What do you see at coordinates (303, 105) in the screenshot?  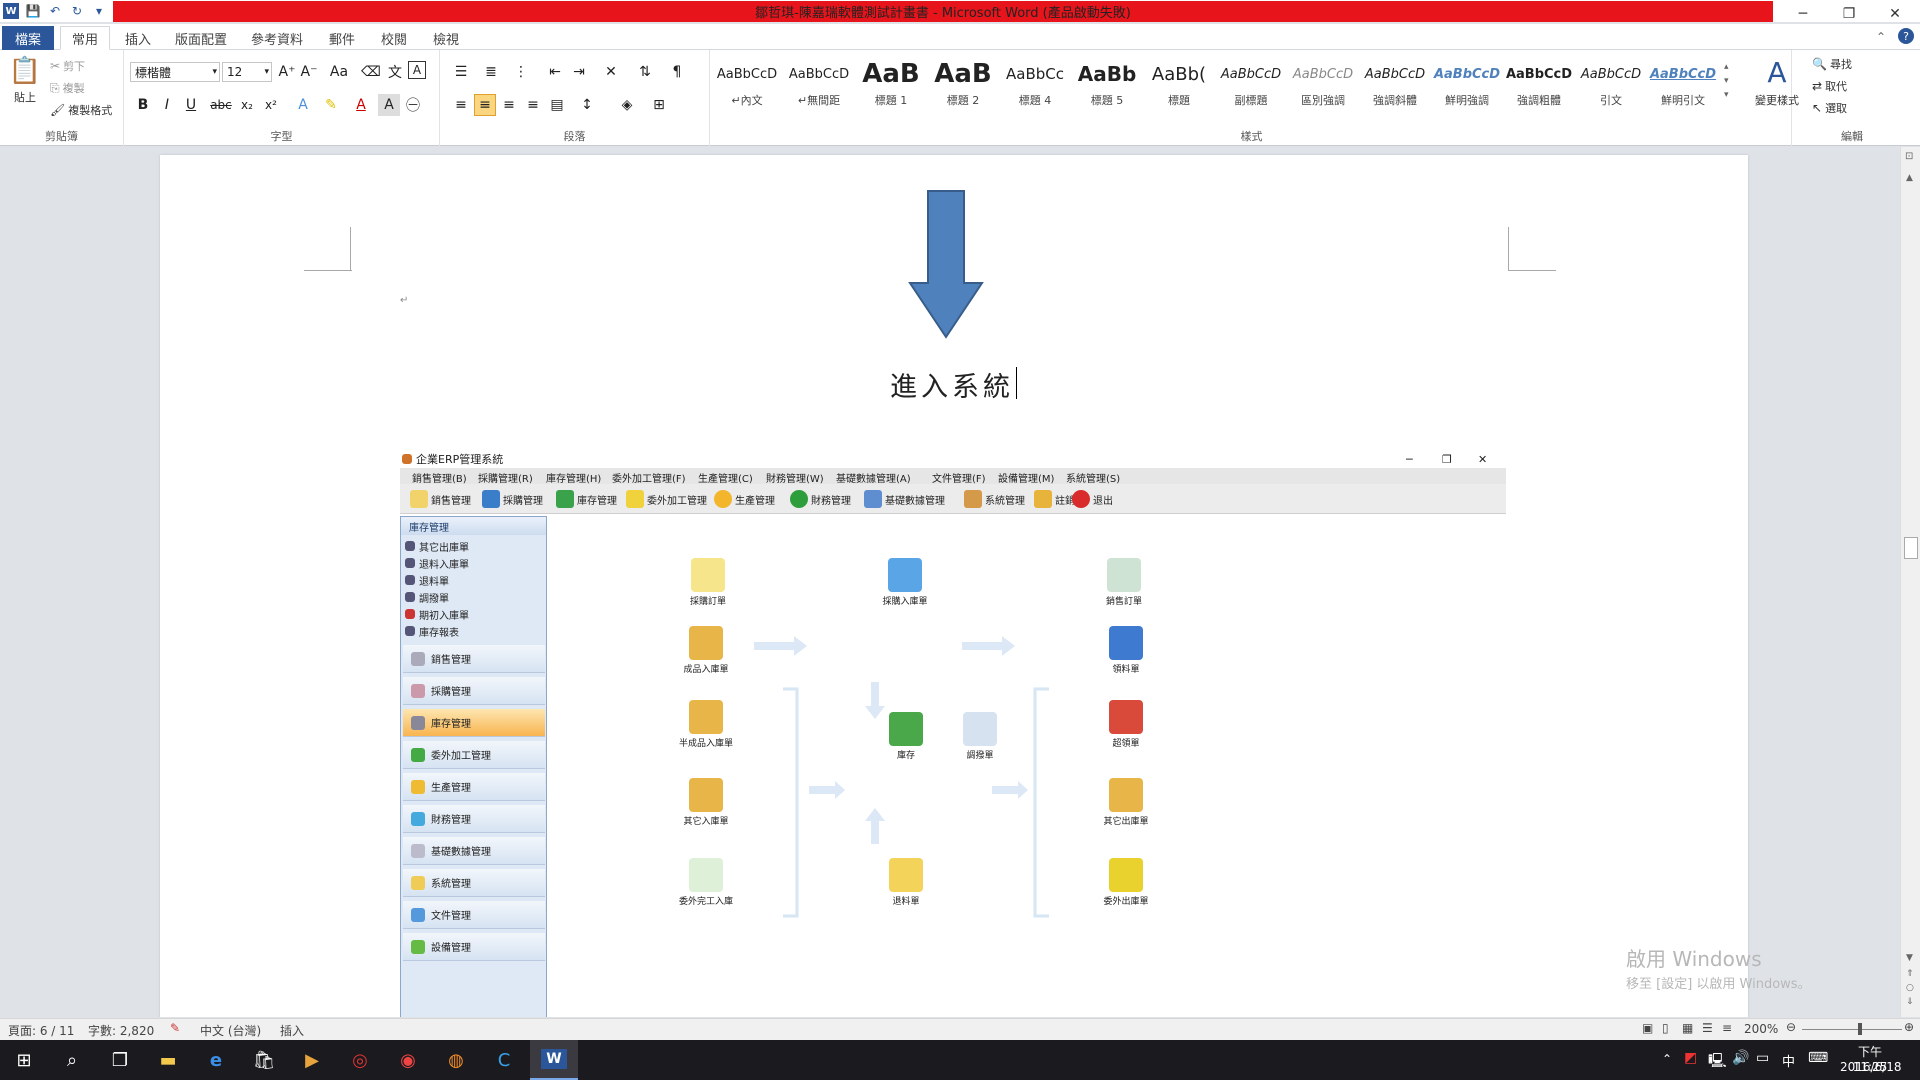 I see `text-effects-icon: A` at bounding box center [303, 105].